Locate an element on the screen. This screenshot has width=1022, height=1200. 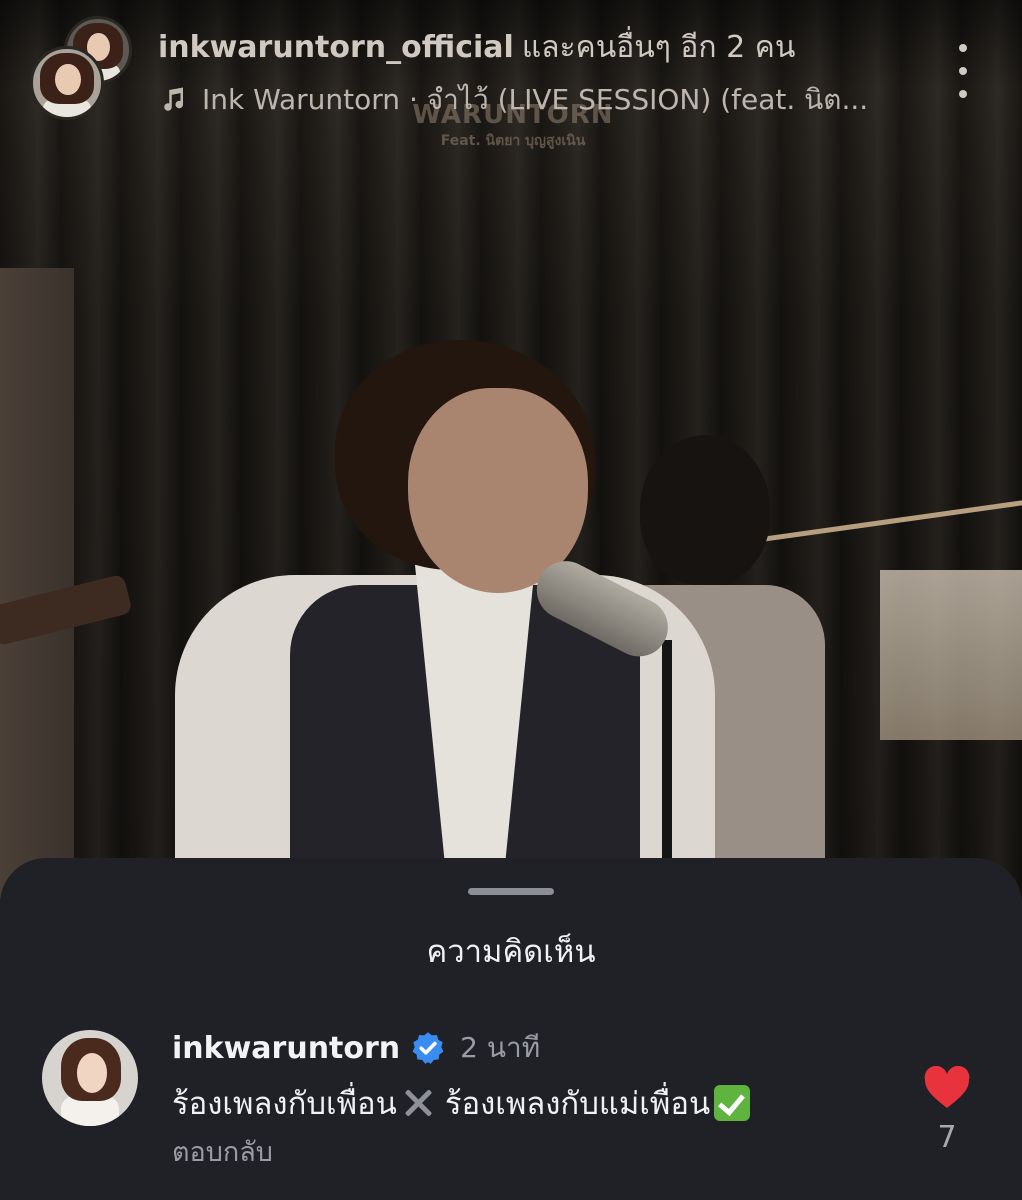
owner-username: inkwaruntorn_official is located at coordinates (336, 47).